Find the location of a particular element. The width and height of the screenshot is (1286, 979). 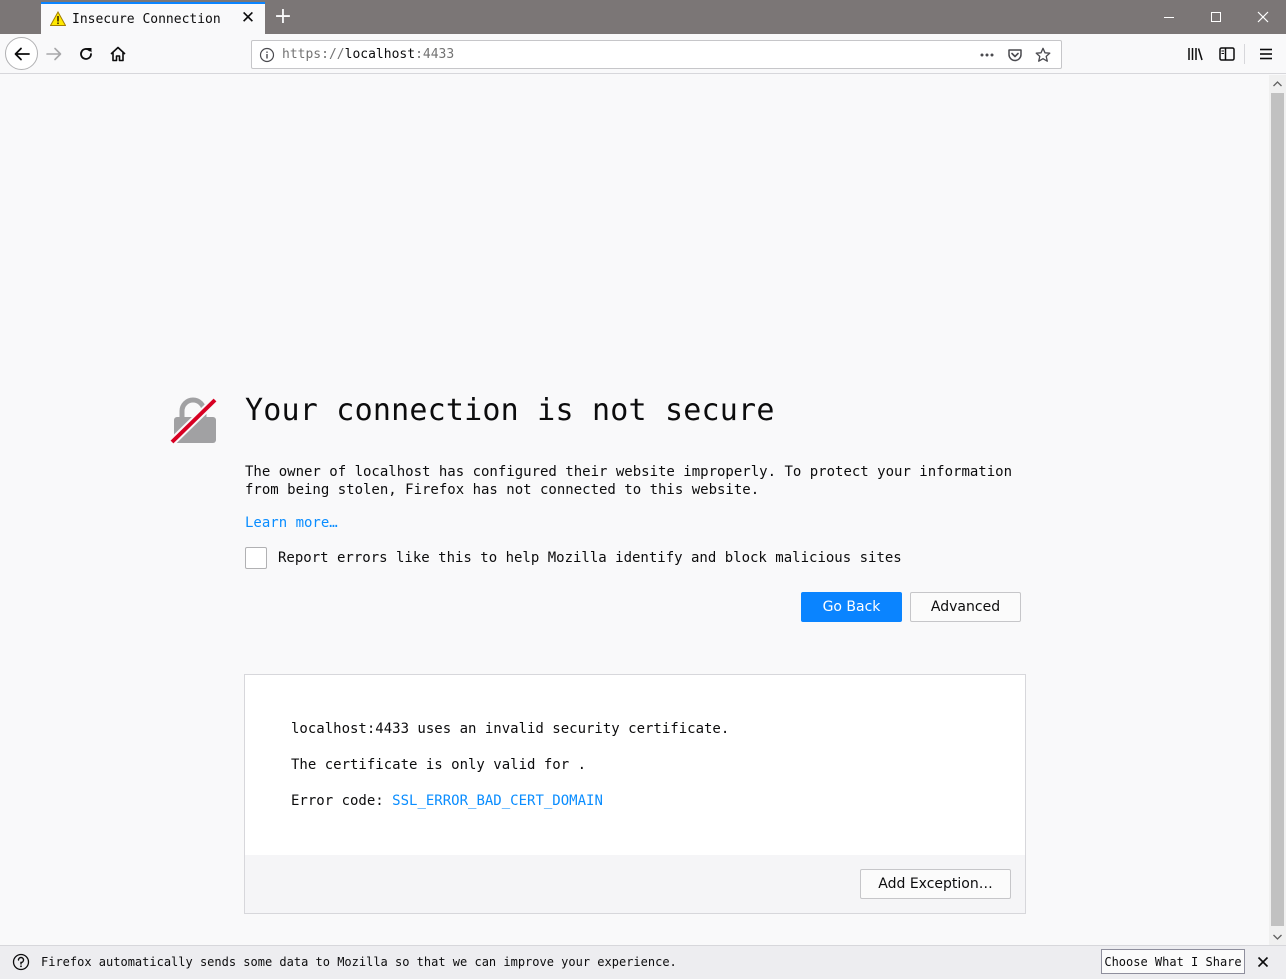

tab-insecure-connection: Insecure Connection ✕ is located at coordinates (153, 18).